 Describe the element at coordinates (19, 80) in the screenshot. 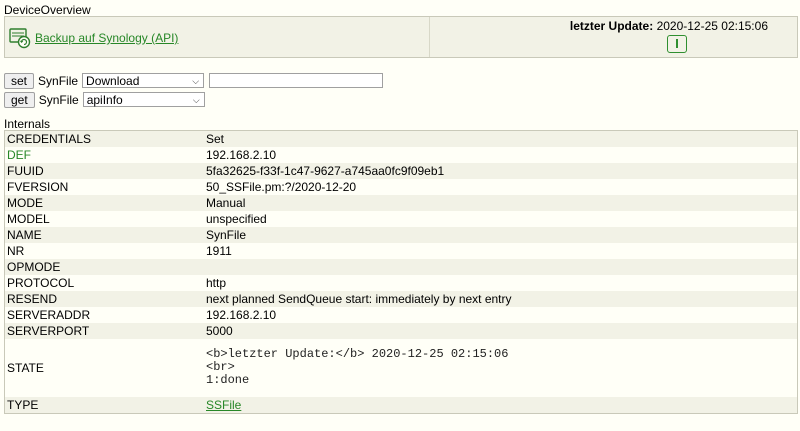

I see `set-button: set` at that location.